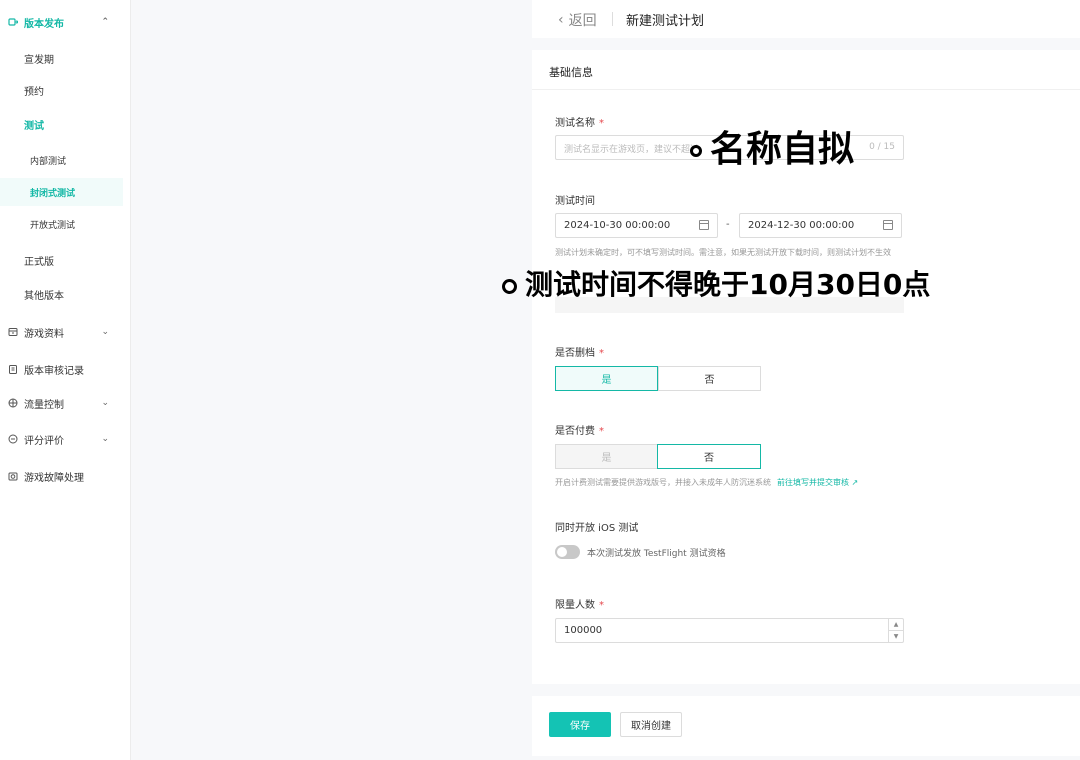 The image size is (1080, 760). I want to click on limit-input: 100000 ▲ ▼, so click(729, 630).